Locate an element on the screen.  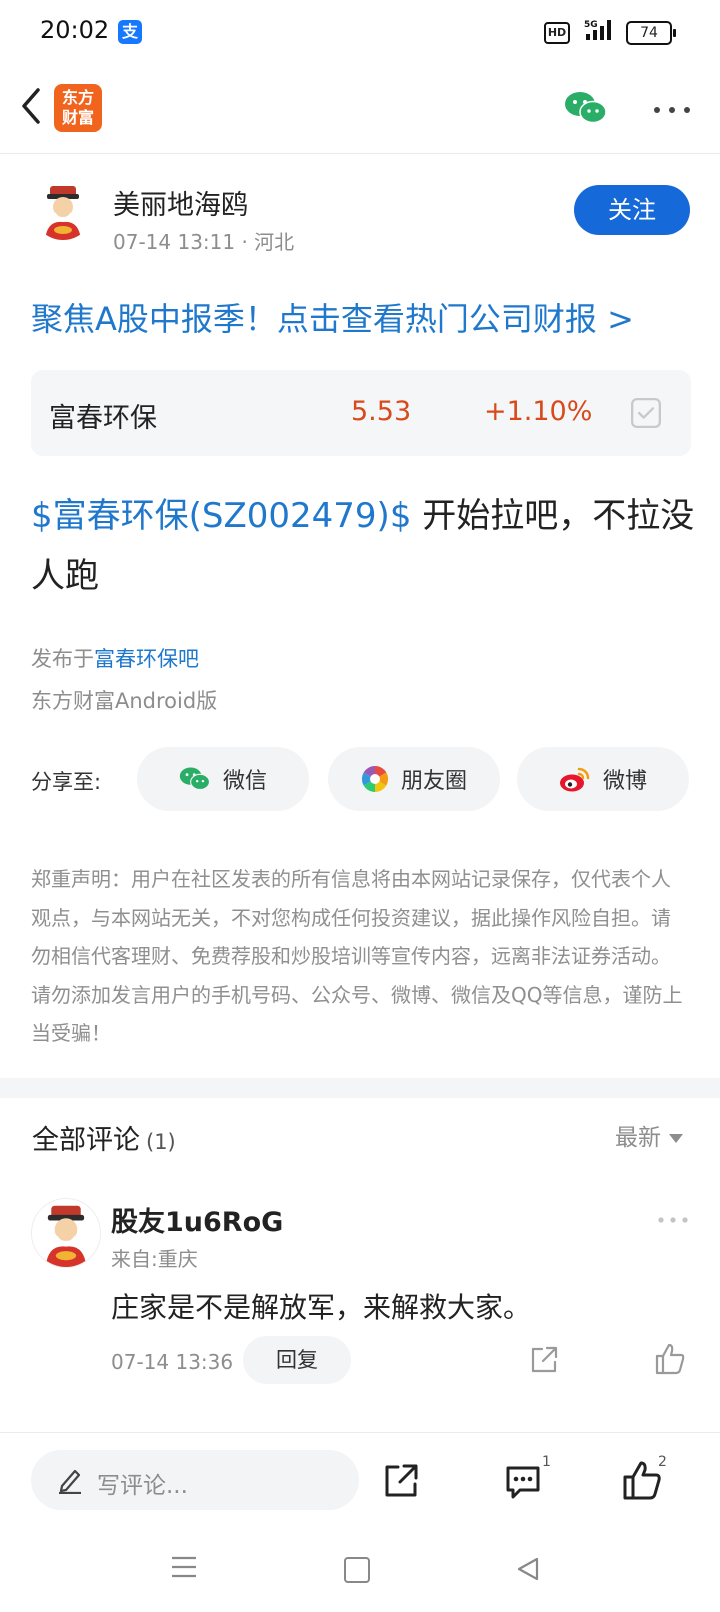
post-content: $富春环保(SZ002479)$ 开始拉吧，不拉没人跑 is located at coordinates (366, 546).